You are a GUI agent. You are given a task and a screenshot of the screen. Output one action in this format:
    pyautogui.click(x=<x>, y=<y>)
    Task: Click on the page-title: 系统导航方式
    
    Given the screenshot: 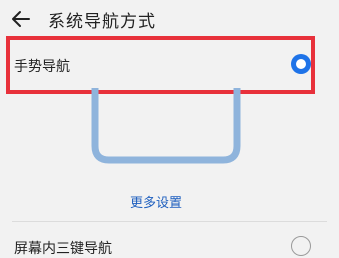 What is the action you would take?
    pyautogui.click(x=102, y=22)
    